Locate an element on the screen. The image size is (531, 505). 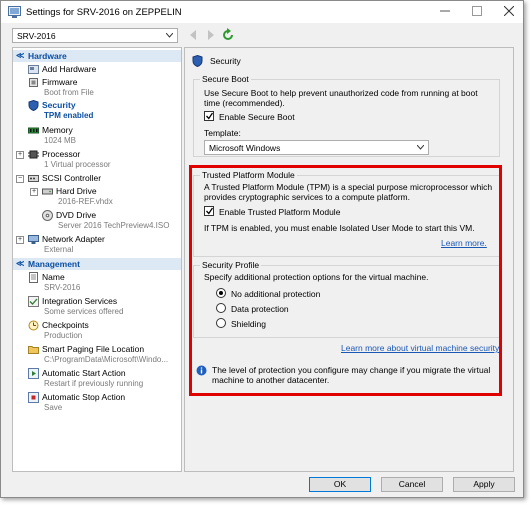
tree-item-label: Integration Services is located at coordinates (80, 301).